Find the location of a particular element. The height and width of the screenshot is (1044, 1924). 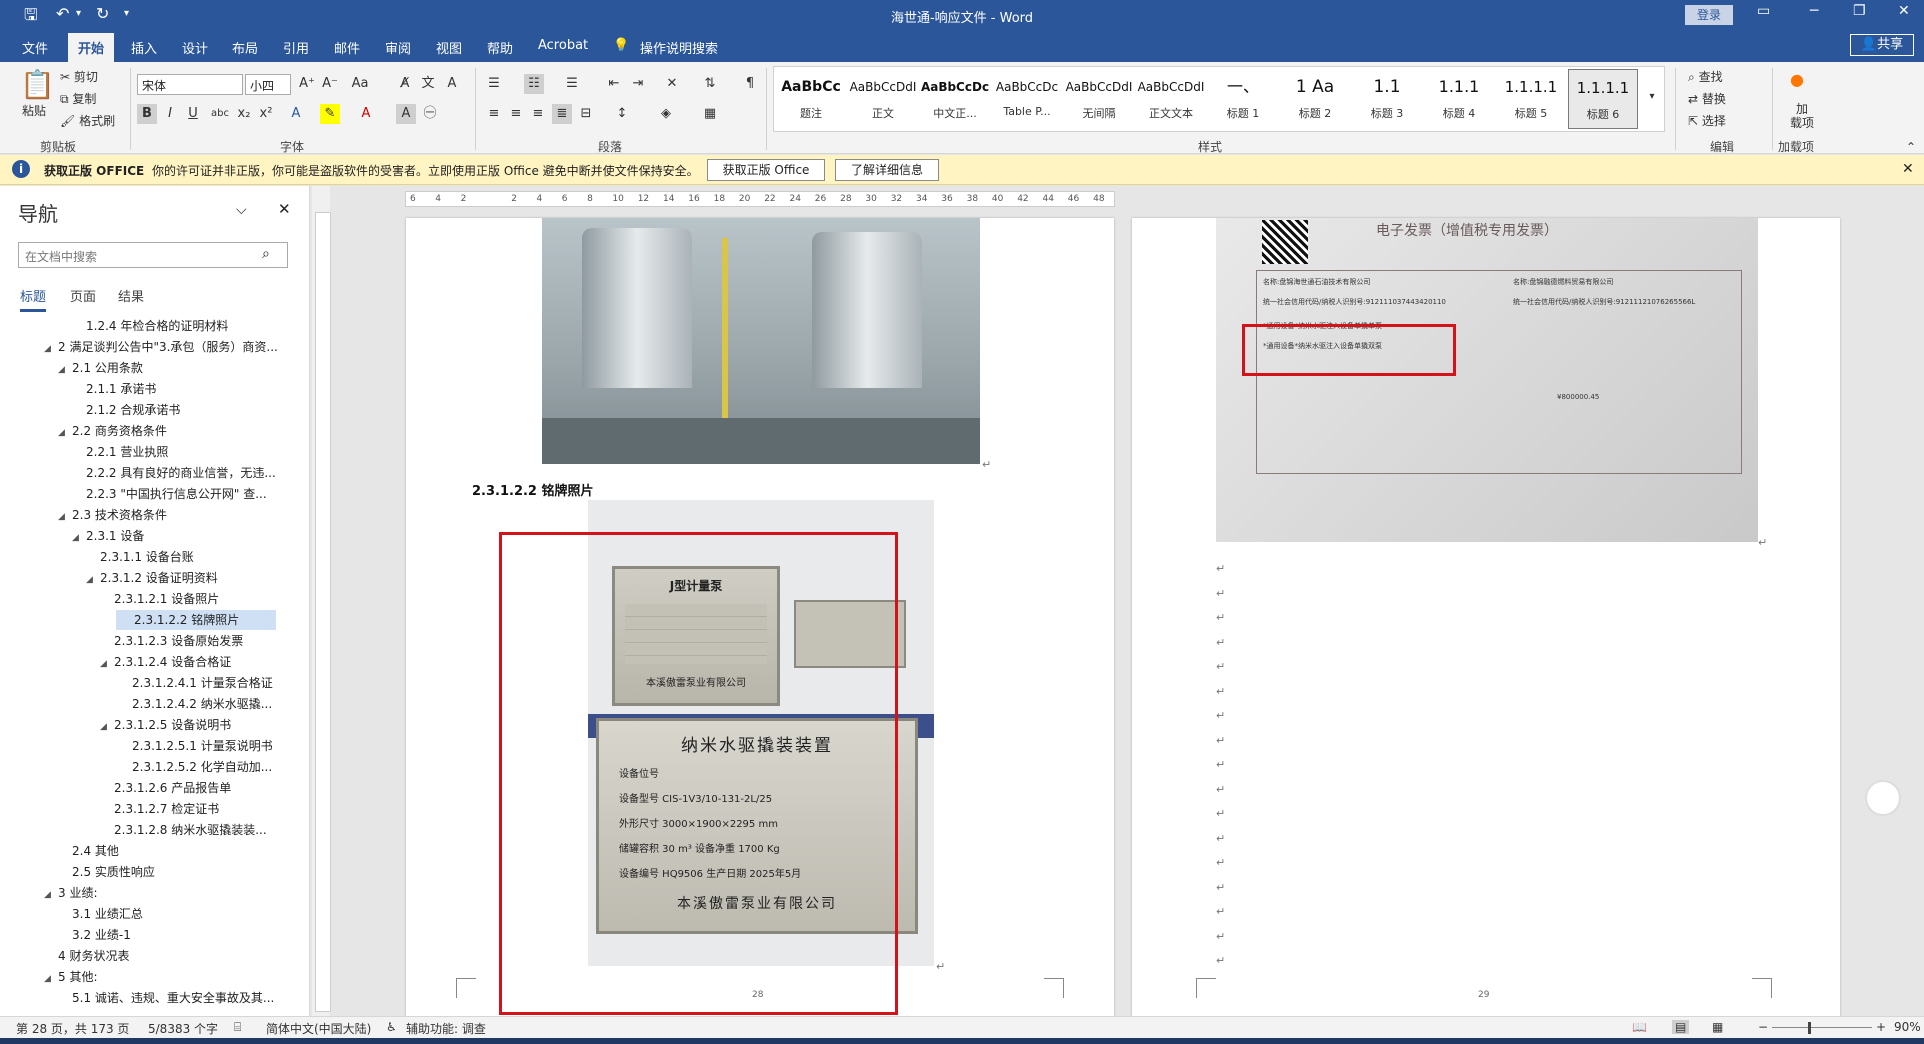

superscript-icon: x² is located at coordinates (266, 114).